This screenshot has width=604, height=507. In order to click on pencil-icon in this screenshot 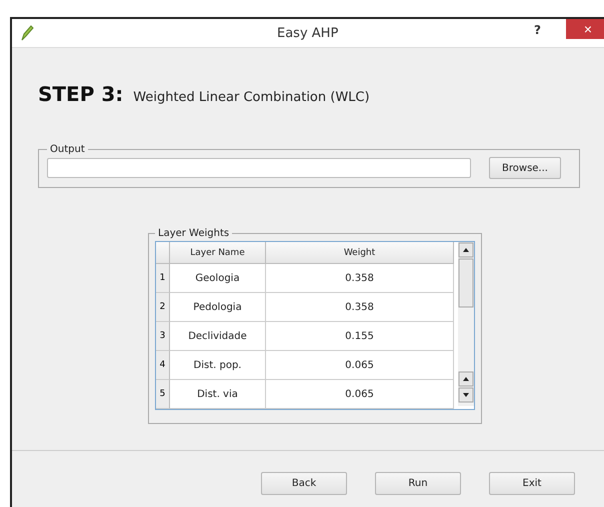, I will do `click(27, 33)`.